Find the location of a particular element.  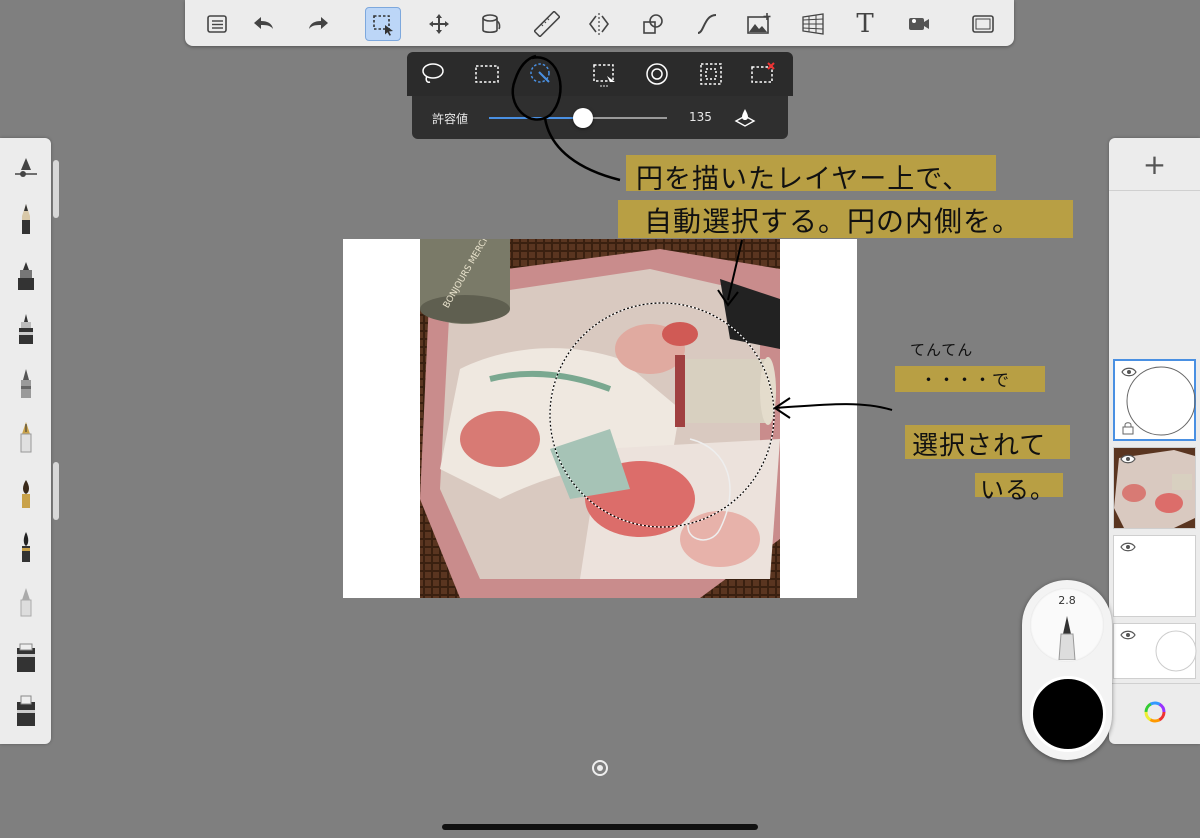

color-picker-button is located at coordinates (1154, 711).